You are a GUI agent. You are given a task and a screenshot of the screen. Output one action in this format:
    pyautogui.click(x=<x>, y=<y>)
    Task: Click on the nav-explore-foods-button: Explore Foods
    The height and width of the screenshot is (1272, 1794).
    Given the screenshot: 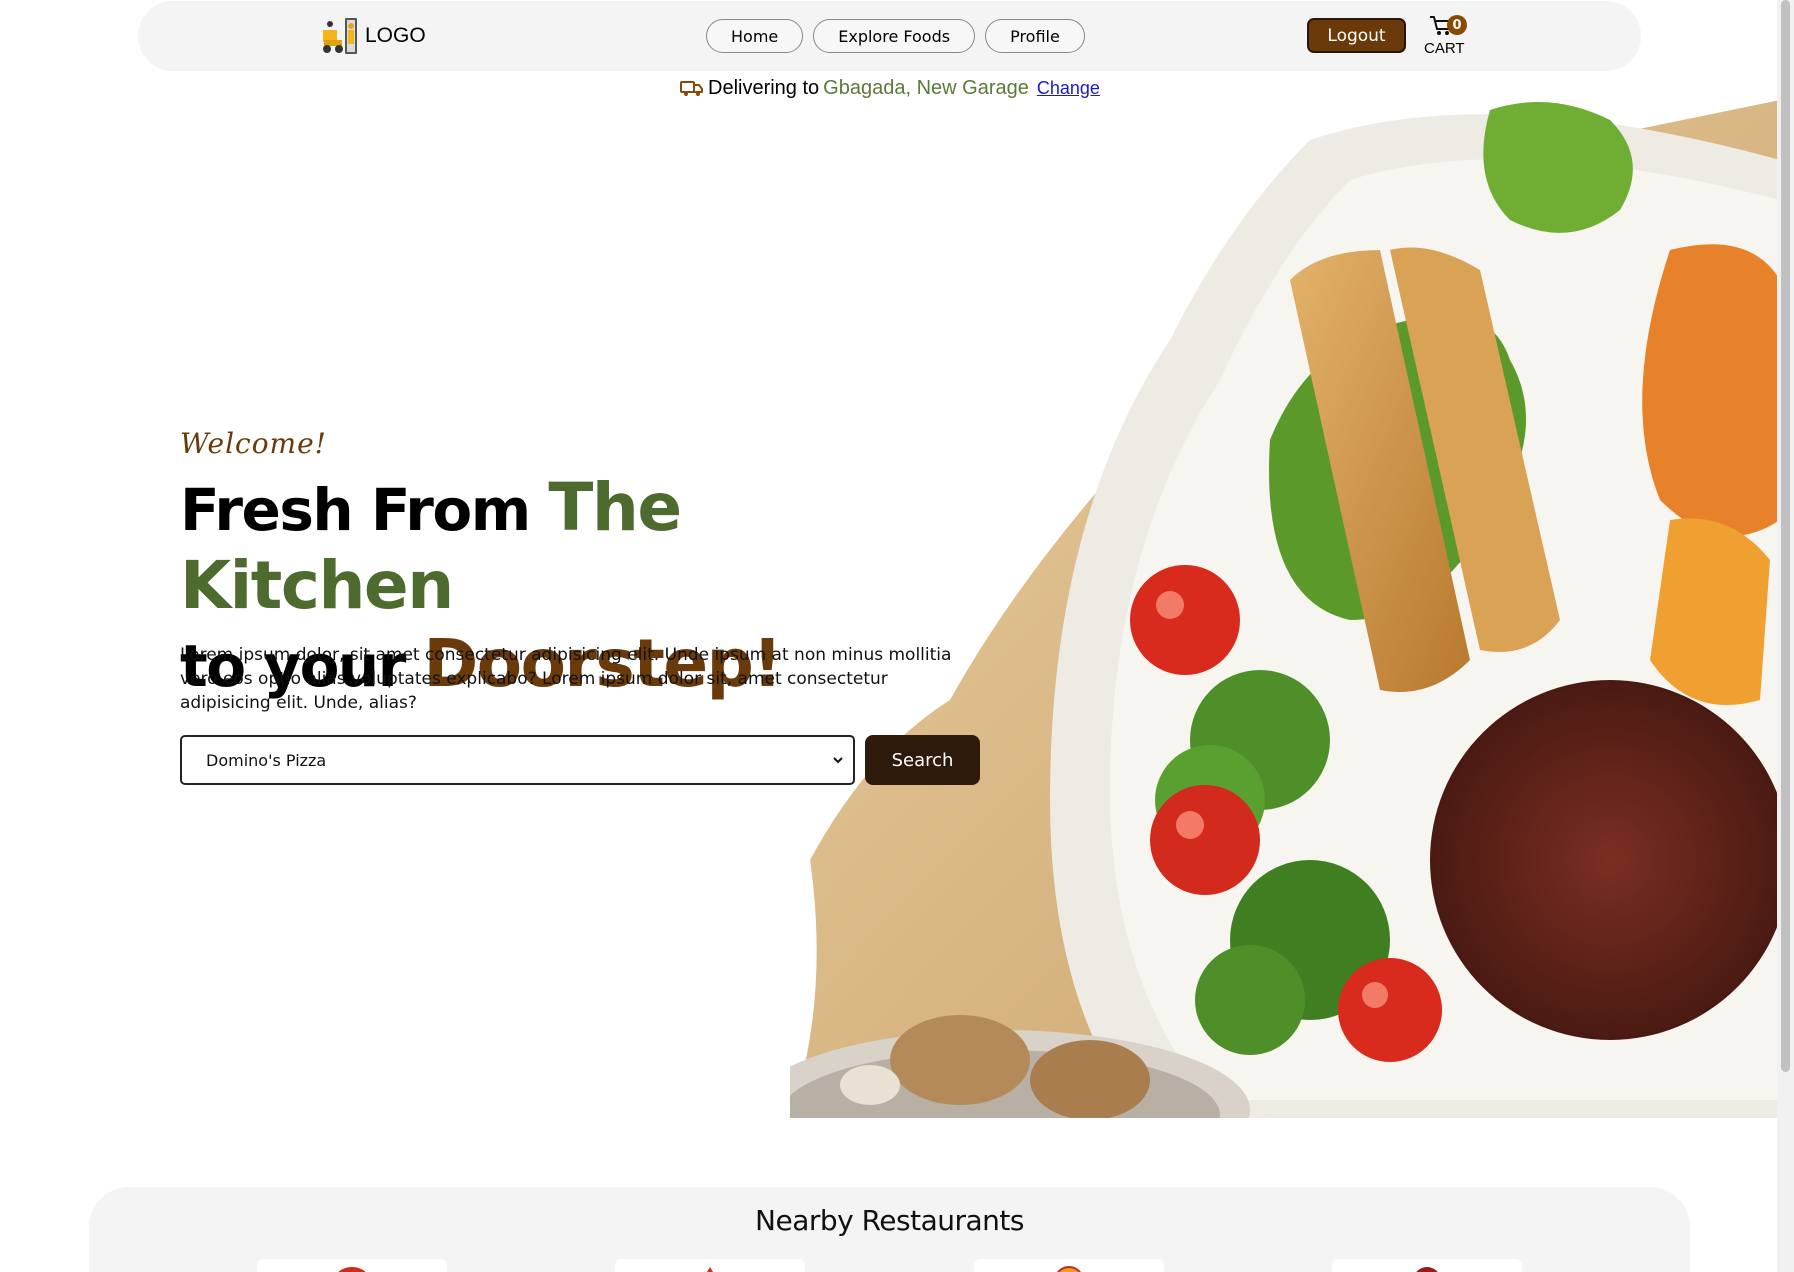 What is the action you would take?
    pyautogui.click(x=894, y=36)
    